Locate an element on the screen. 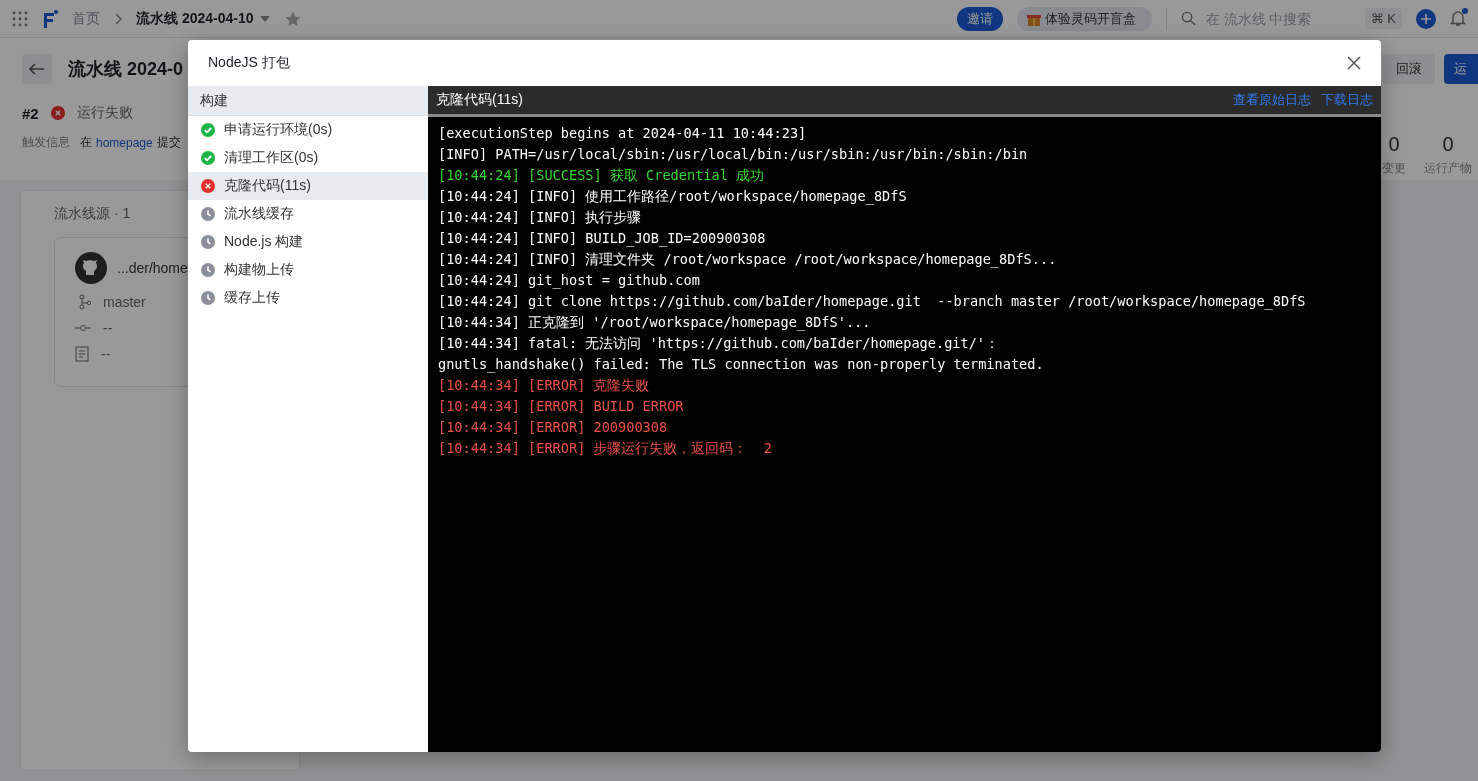 The height and width of the screenshot is (781, 1478). notification-button is located at coordinates (1458, 18).